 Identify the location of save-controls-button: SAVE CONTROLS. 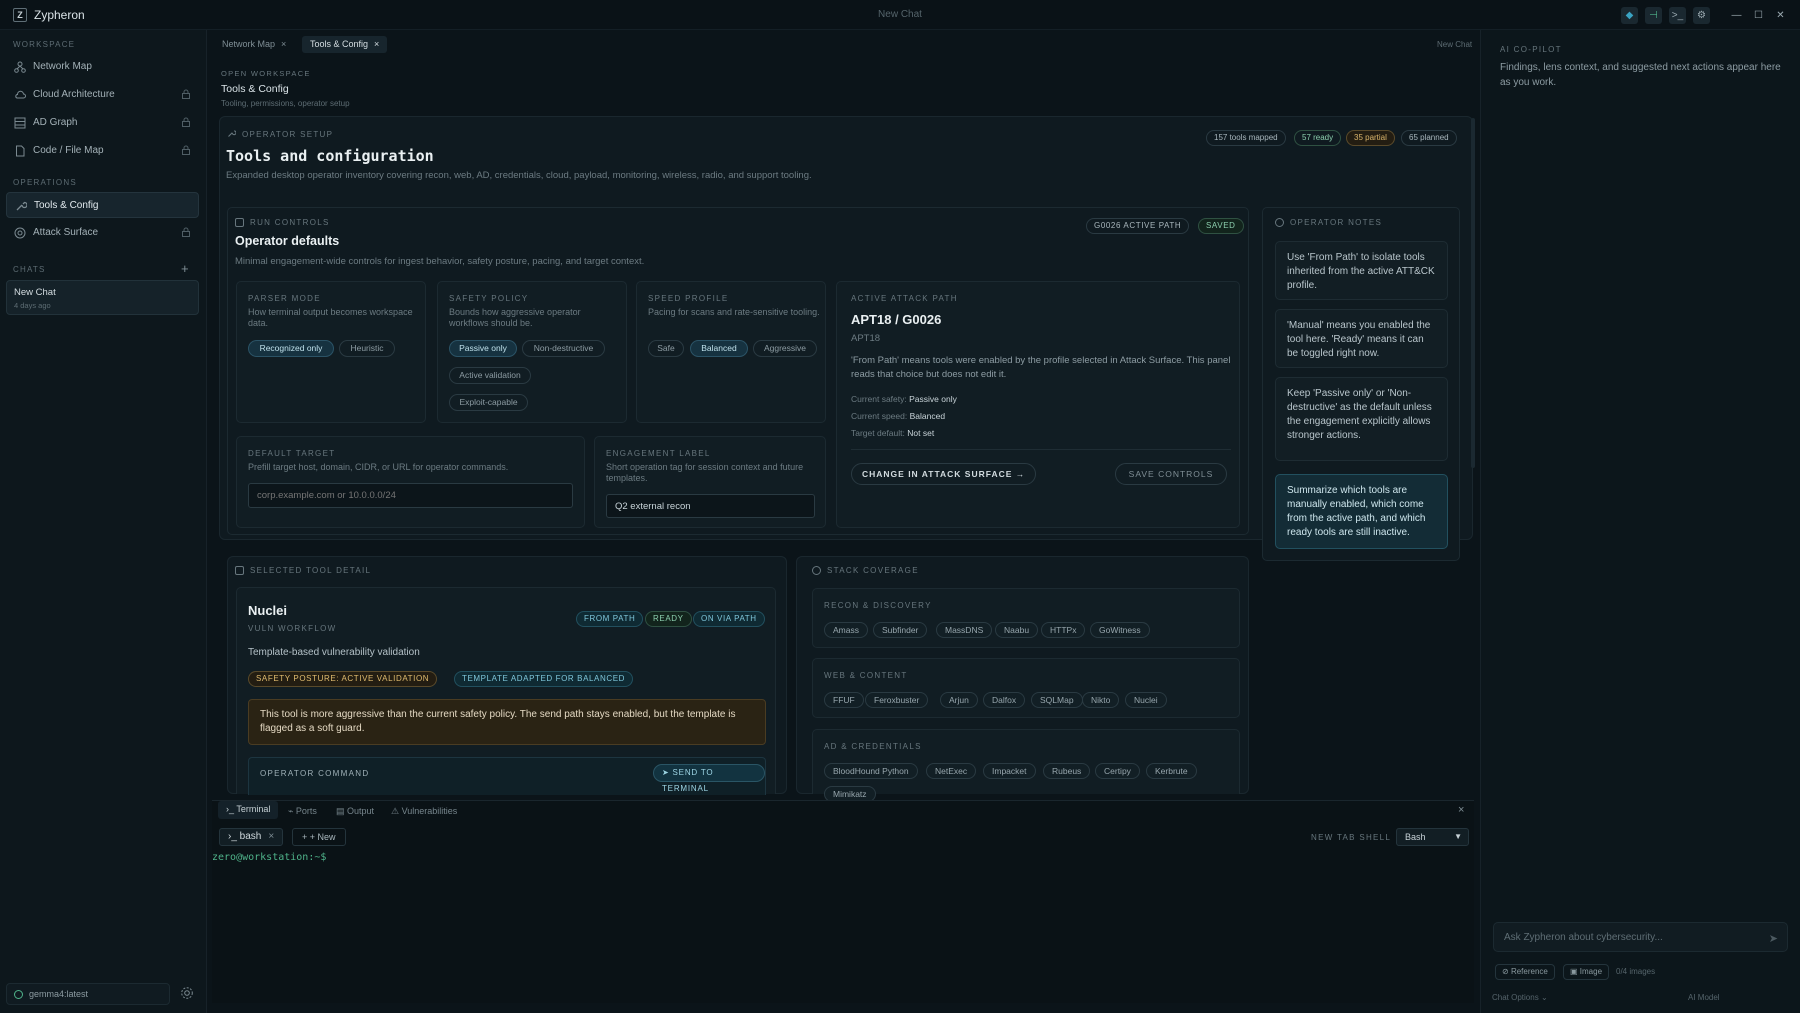
(1171, 474).